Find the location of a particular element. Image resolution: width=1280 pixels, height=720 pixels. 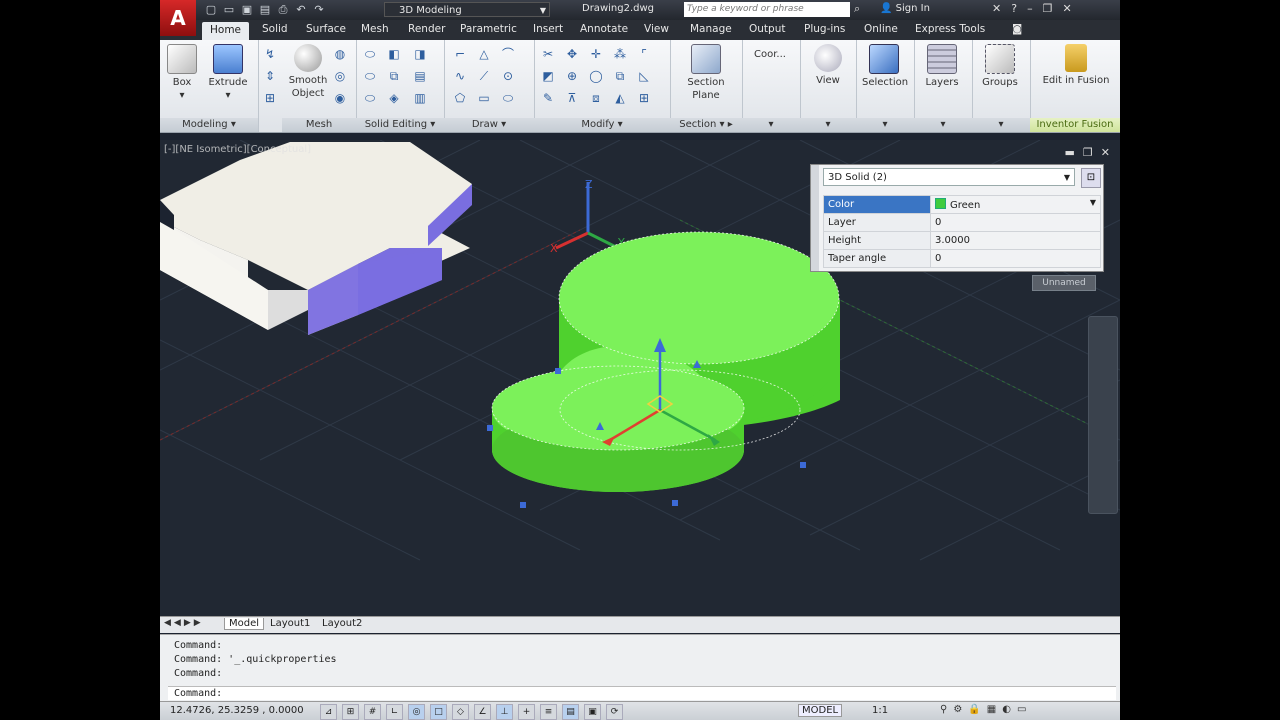

property-row-layer: Layer 0 is located at coordinates (962, 222).